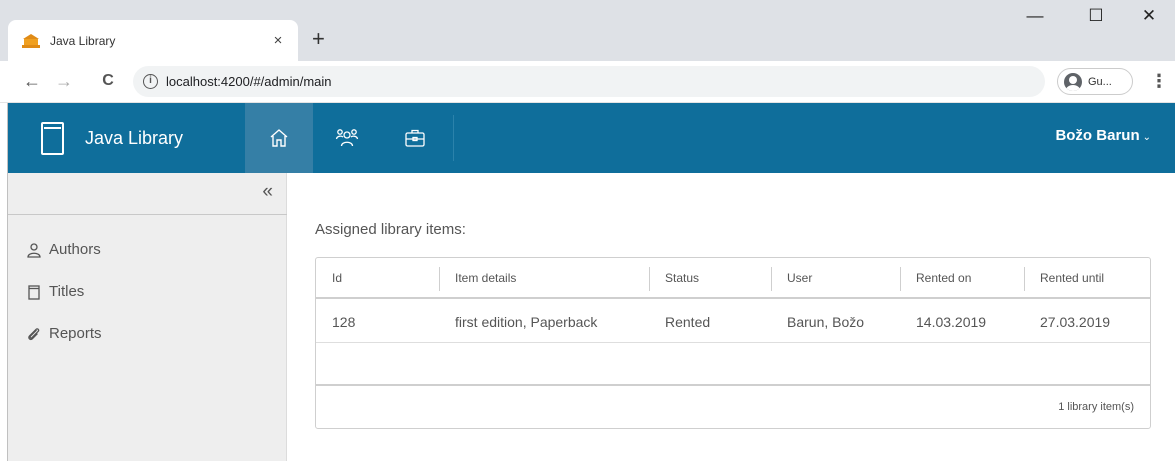 The image size is (1175, 461). What do you see at coordinates (587, 30) in the screenshot?
I see `browser-tab-strip: Java Library × + — ☐ ✕` at bounding box center [587, 30].